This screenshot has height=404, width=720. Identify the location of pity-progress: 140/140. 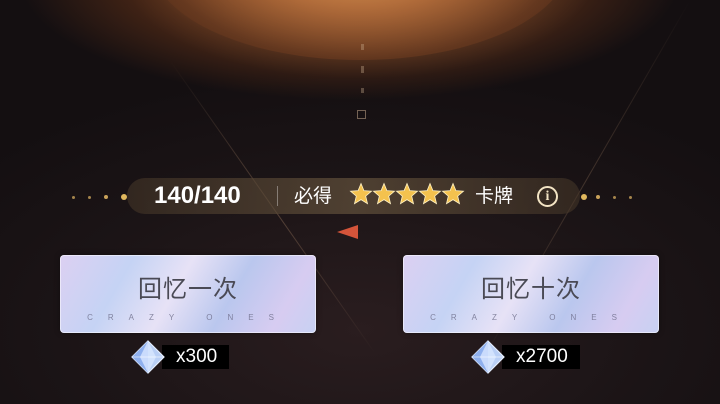
(197, 195).